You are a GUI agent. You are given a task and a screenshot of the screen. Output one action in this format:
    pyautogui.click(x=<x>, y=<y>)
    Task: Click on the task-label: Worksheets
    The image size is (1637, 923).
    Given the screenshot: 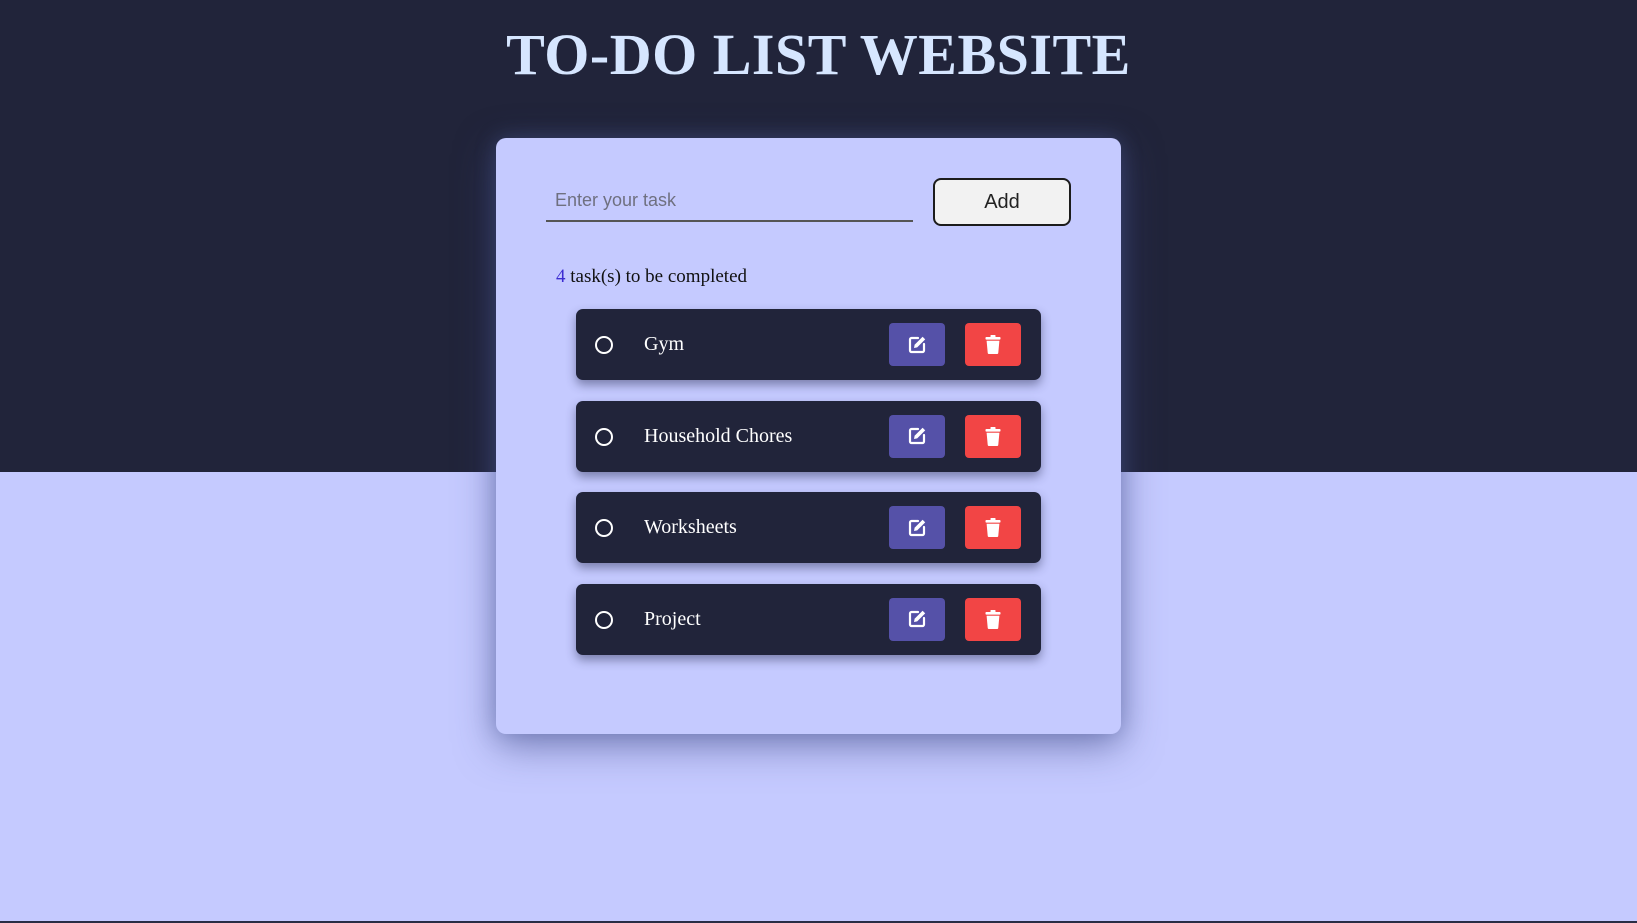 What is the action you would take?
    pyautogui.click(x=690, y=527)
    